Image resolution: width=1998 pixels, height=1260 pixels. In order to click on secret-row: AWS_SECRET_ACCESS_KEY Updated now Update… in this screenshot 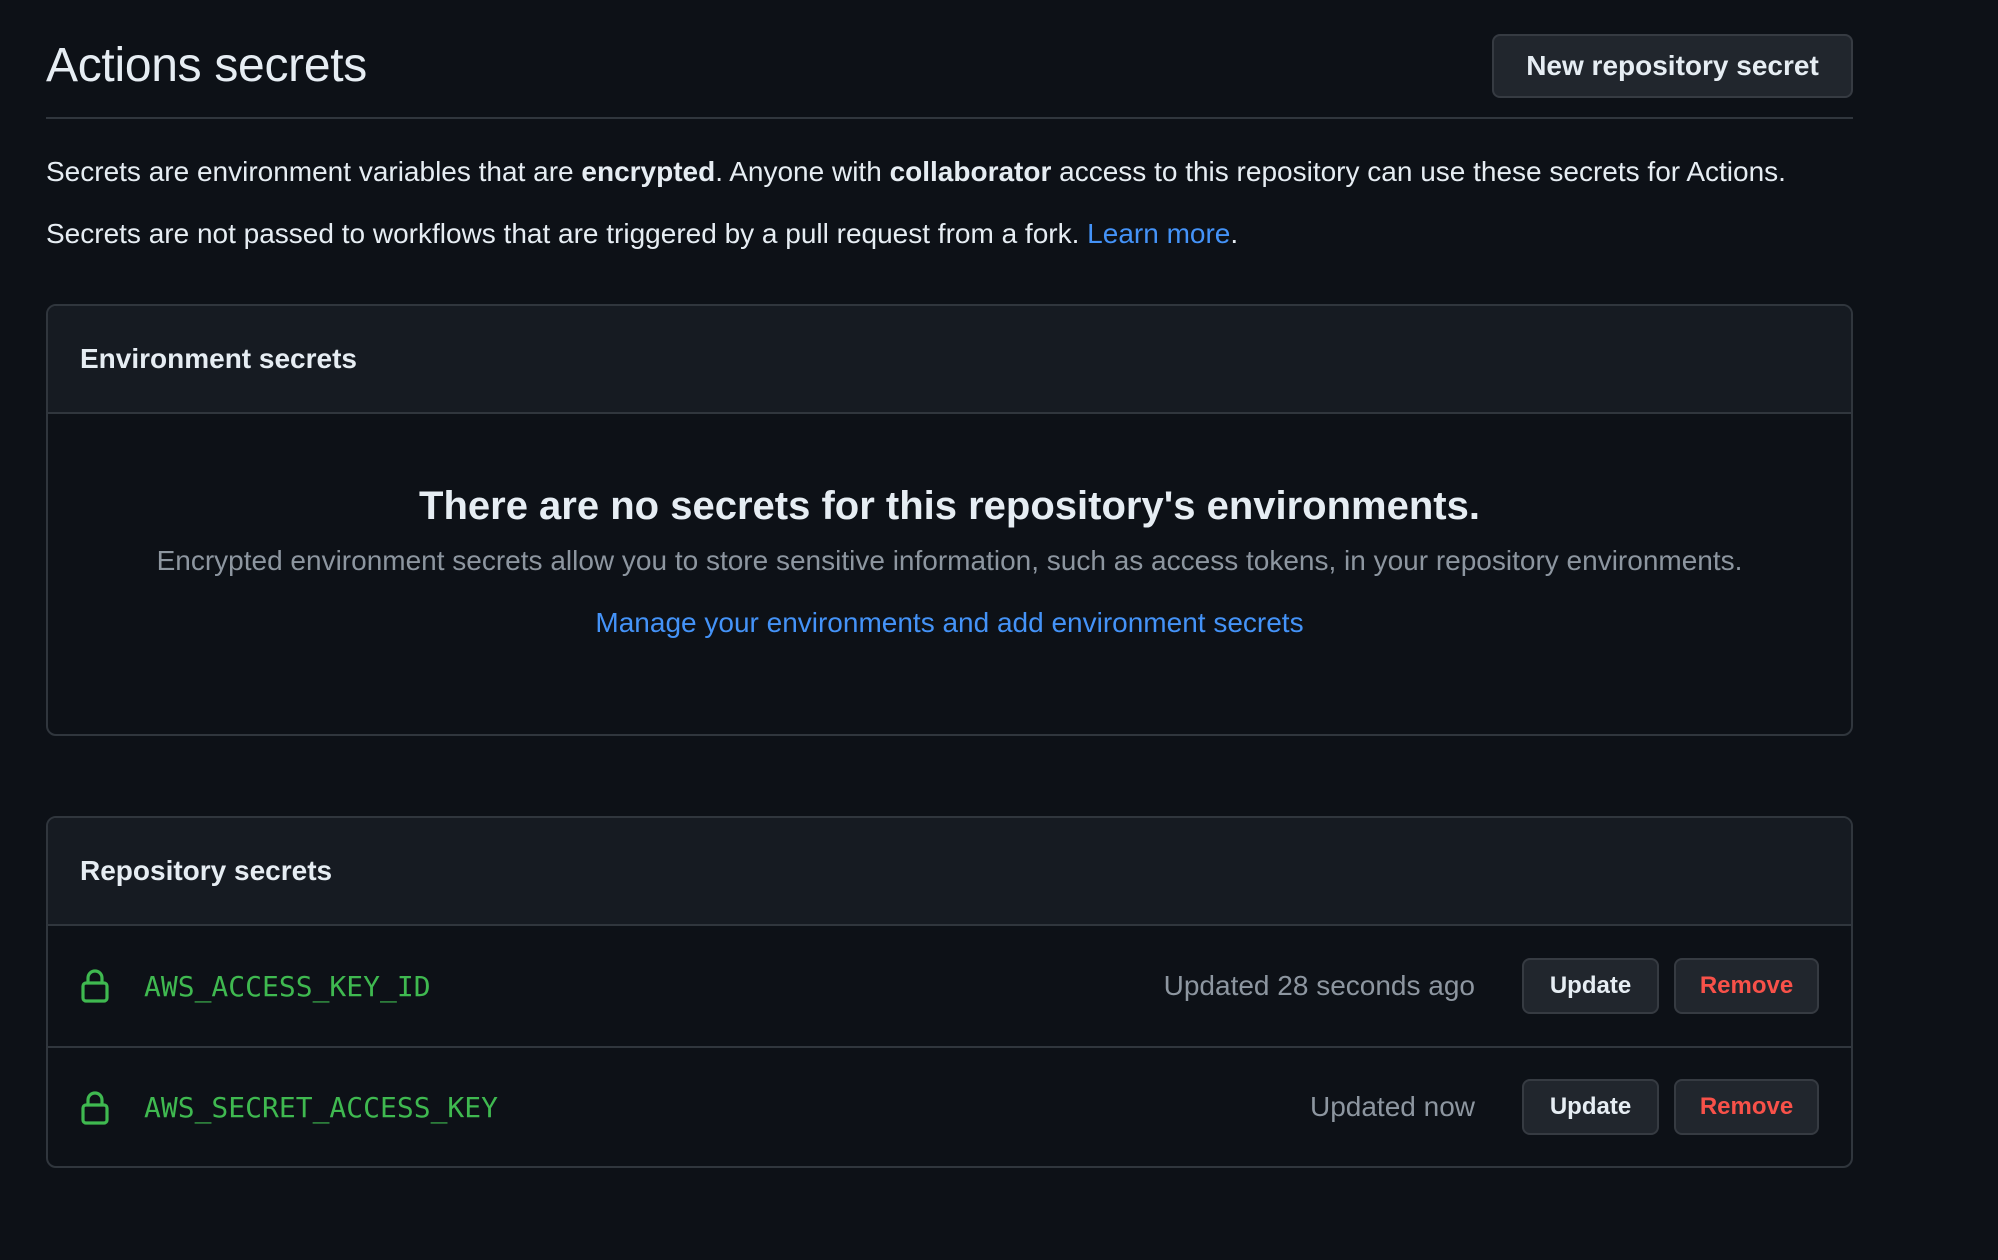, I will do `click(949, 1106)`.